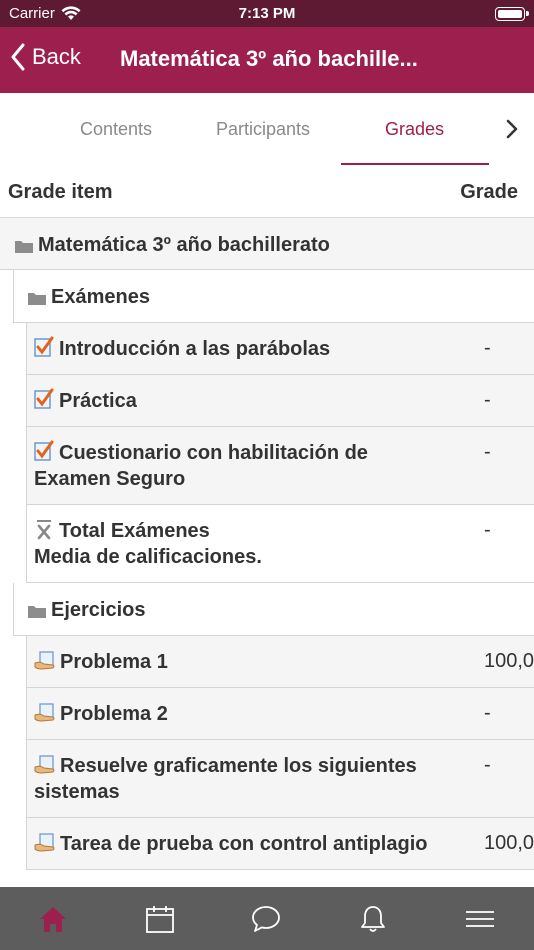 The width and height of the screenshot is (534, 950). What do you see at coordinates (172, 245) in the screenshot?
I see `course-label: Matemática 3º año bachillerato` at bounding box center [172, 245].